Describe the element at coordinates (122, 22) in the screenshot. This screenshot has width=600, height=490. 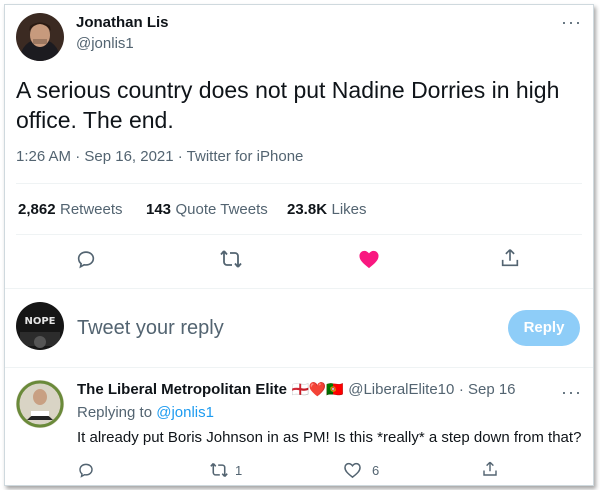
I see `author-name: Jonathan Lis` at that location.